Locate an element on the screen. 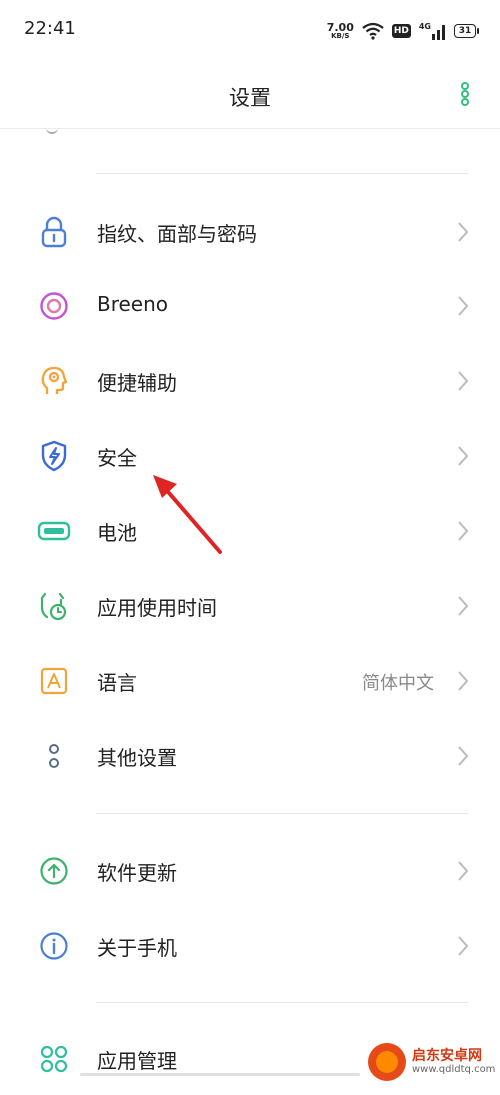 The height and width of the screenshot is (1095, 500). settings-item-label: 软件更新 is located at coordinates (137, 873).